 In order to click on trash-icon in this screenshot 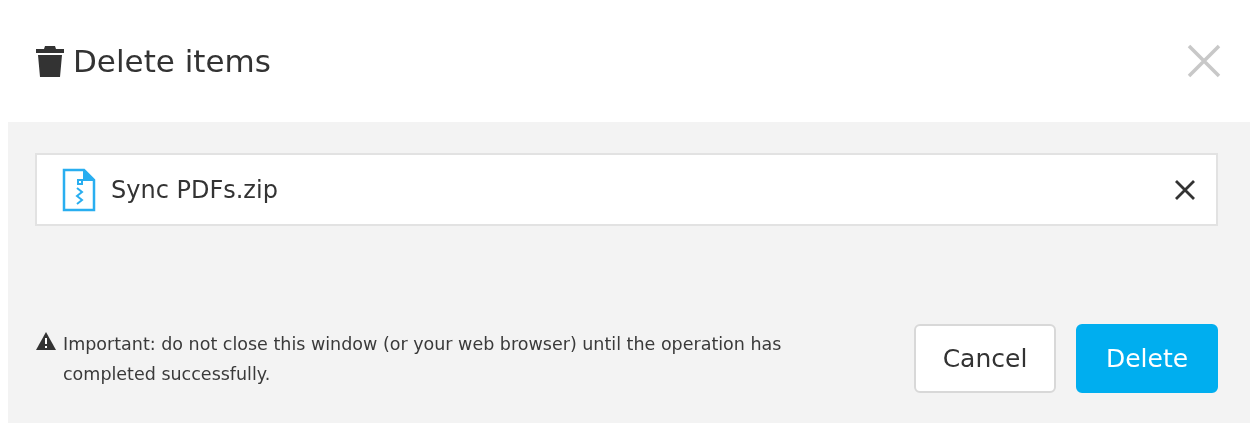, I will do `click(50, 61)`.